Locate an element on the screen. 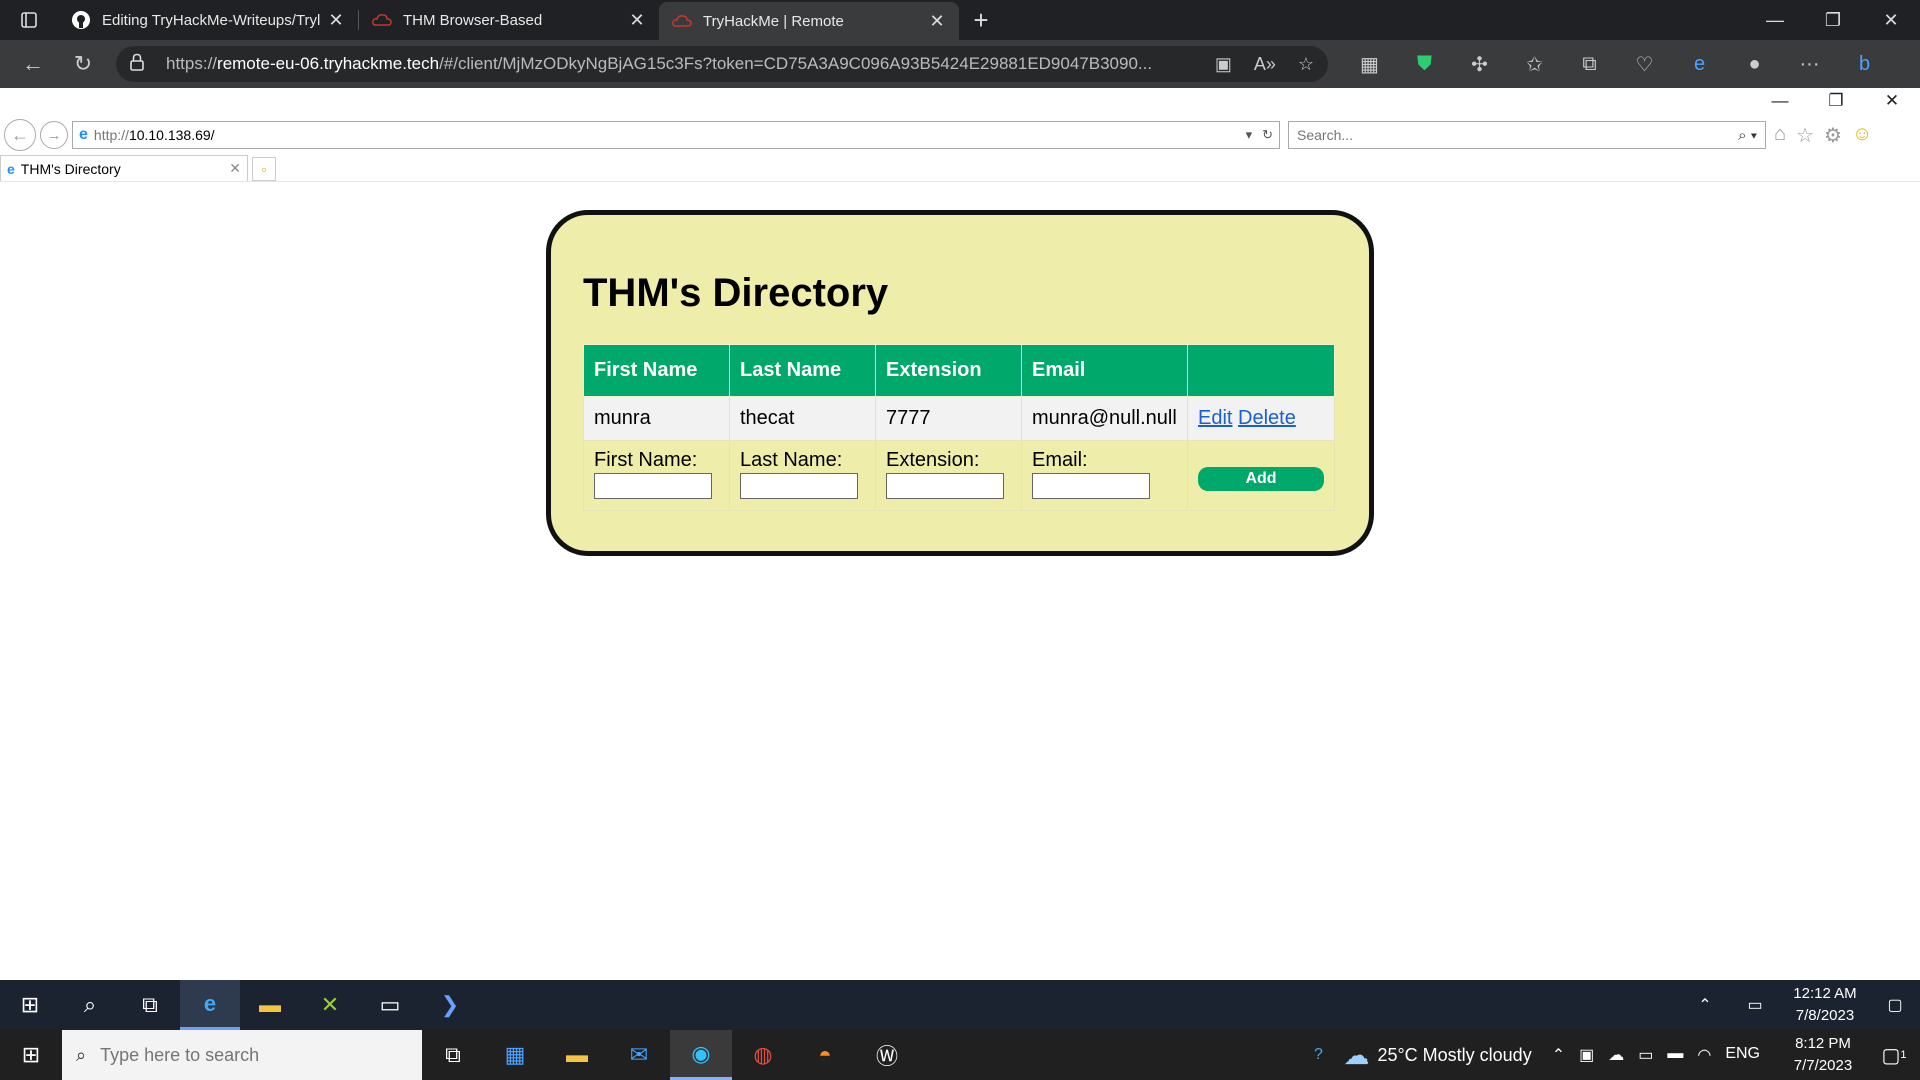 The image size is (1920, 1080). feedback-smiley-icon: ☺ is located at coordinates (1862, 135).